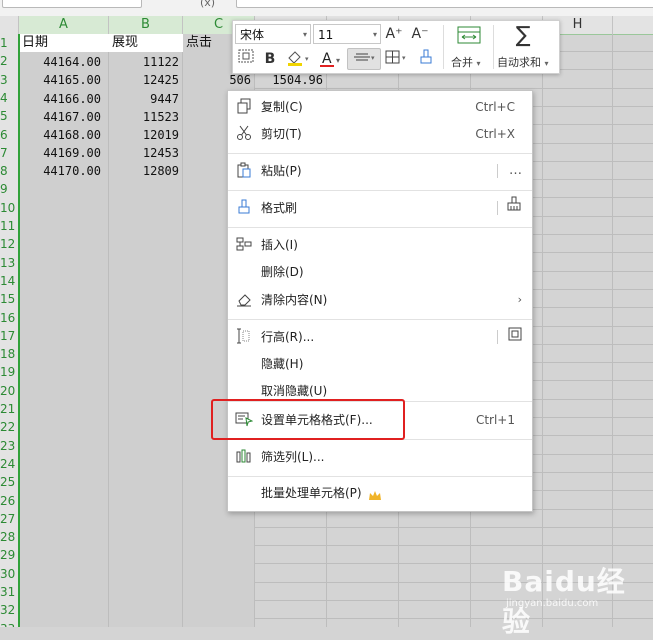  I want to click on cell-b4: 9447, so click(146, 99).